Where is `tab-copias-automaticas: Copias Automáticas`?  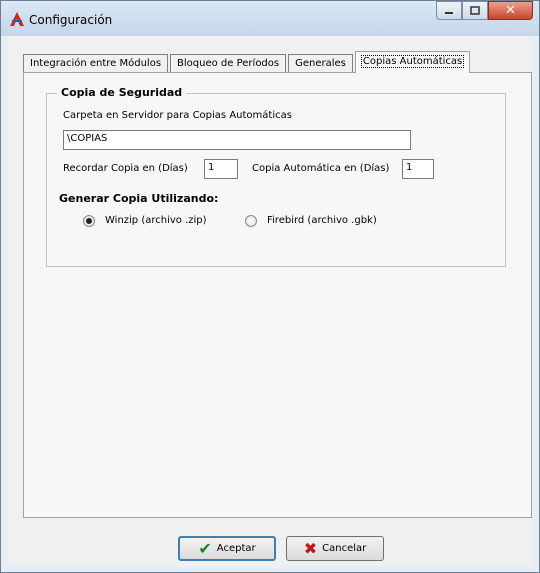
tab-copias-automaticas: Copias Automáticas is located at coordinates (412, 62).